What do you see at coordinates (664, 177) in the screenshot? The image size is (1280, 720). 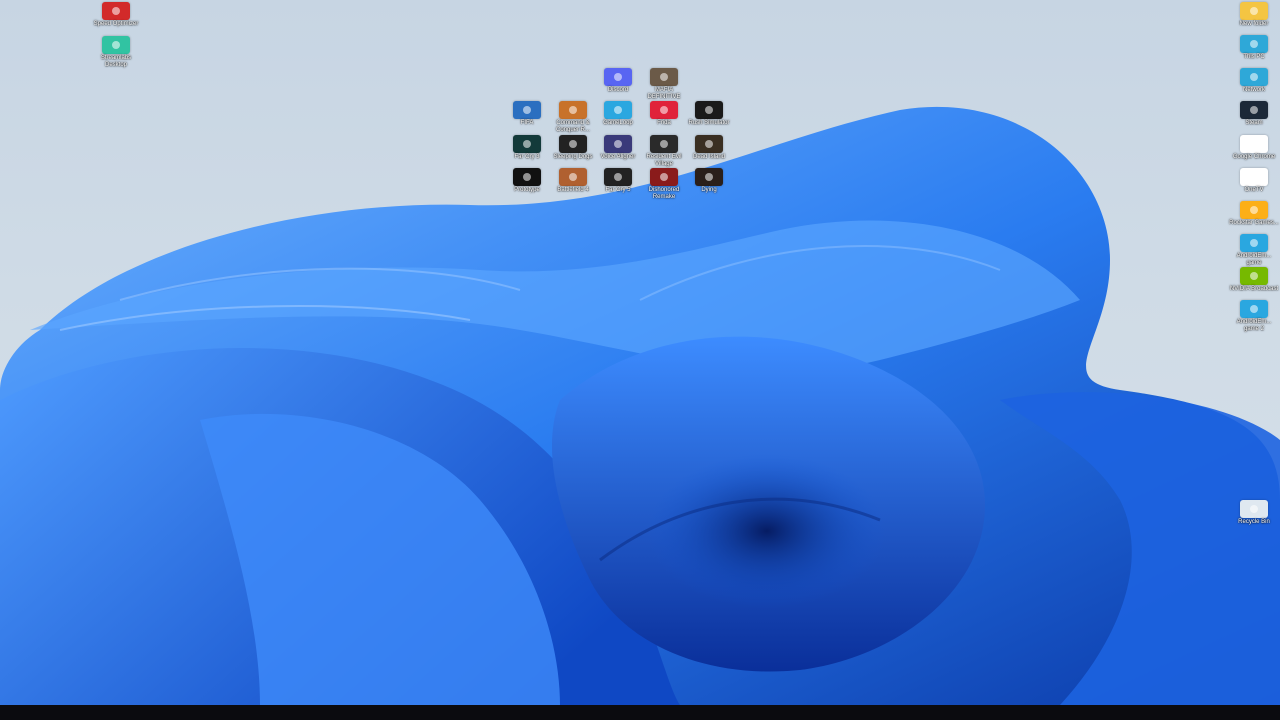 I see `dishonored-icon` at bounding box center [664, 177].